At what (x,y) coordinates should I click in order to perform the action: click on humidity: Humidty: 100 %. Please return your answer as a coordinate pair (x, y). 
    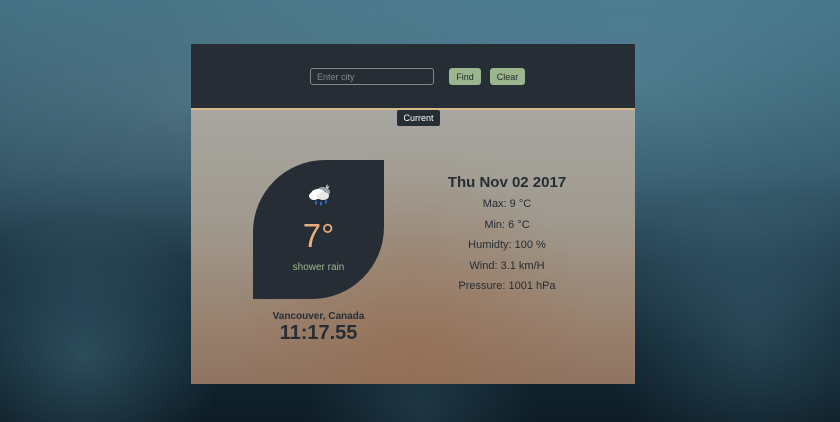
    Looking at the image, I should click on (507, 245).